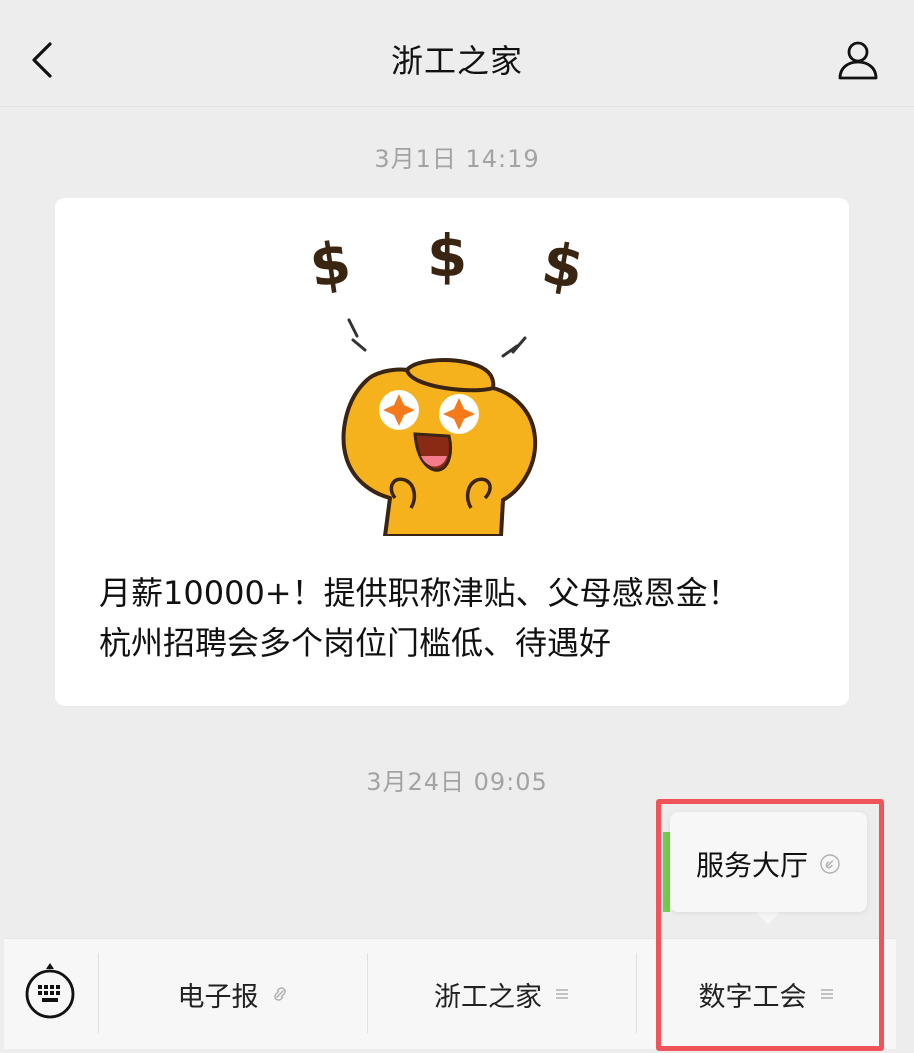  Describe the element at coordinates (457, 782) in the screenshot. I see `message-timestamp: 3月24日 09:05` at that location.